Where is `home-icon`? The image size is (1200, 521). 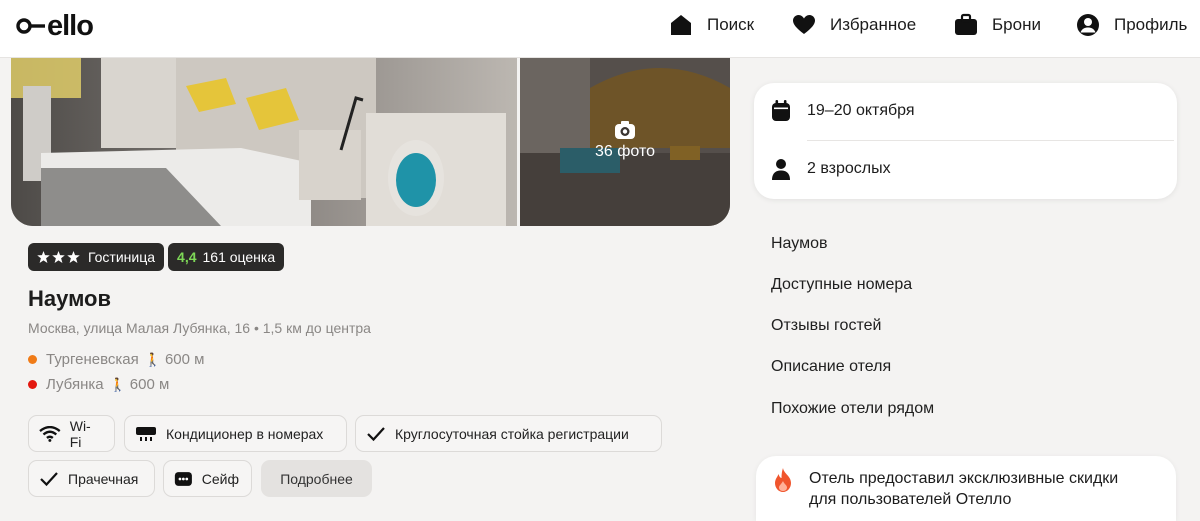
home-icon is located at coordinates (681, 25).